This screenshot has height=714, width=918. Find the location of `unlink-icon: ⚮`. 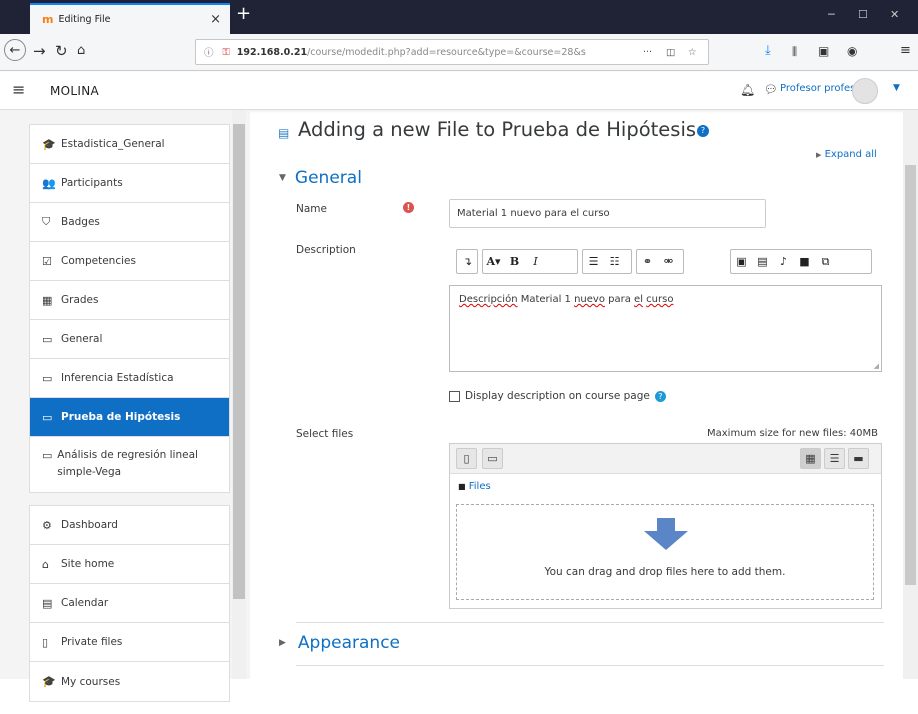

unlink-icon: ⚮ is located at coordinates (668, 261).